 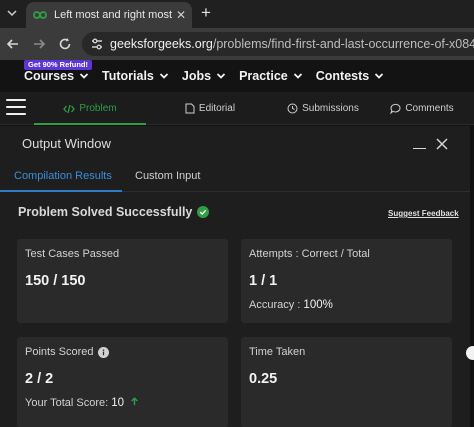 I want to click on site-info-tune-icon, so click(x=97, y=44).